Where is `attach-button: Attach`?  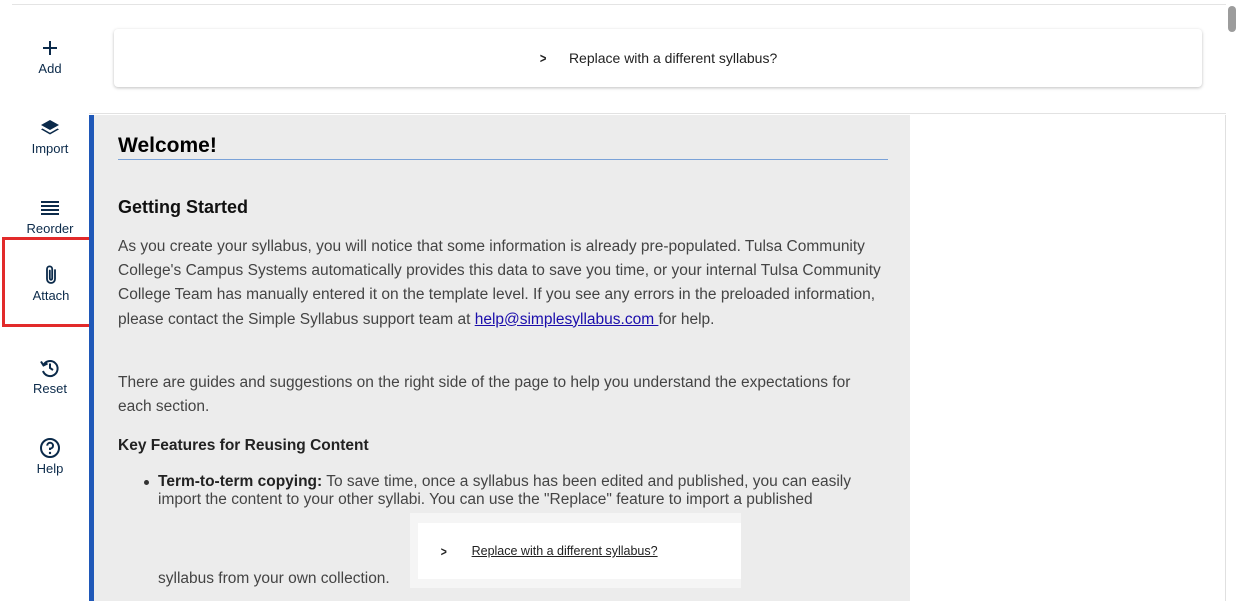 attach-button: Attach is located at coordinates (51, 282).